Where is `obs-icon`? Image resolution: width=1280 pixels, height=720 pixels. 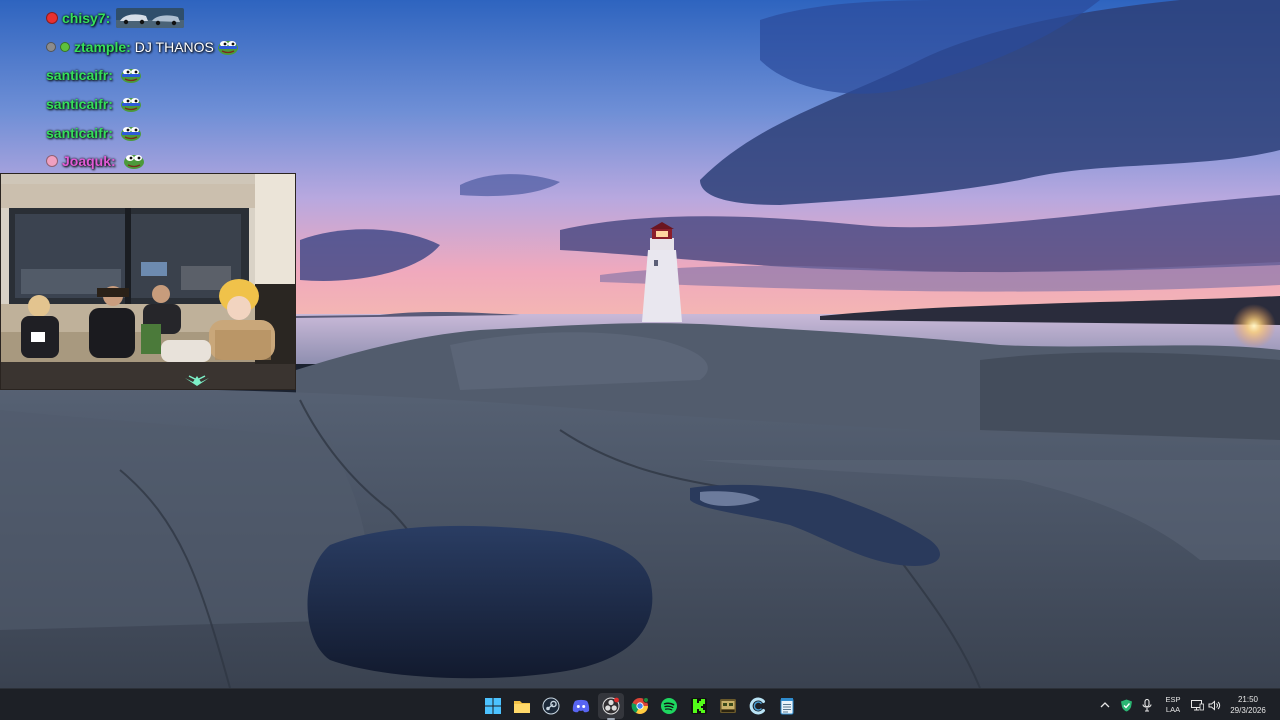 obs-icon is located at coordinates (611, 706).